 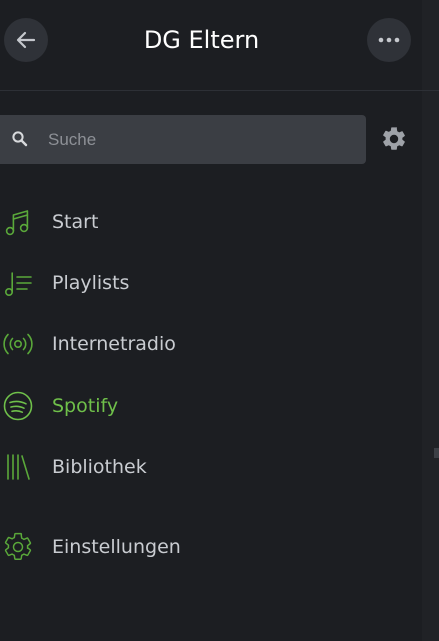 I want to click on nav-label-start: Start, so click(x=75, y=222).